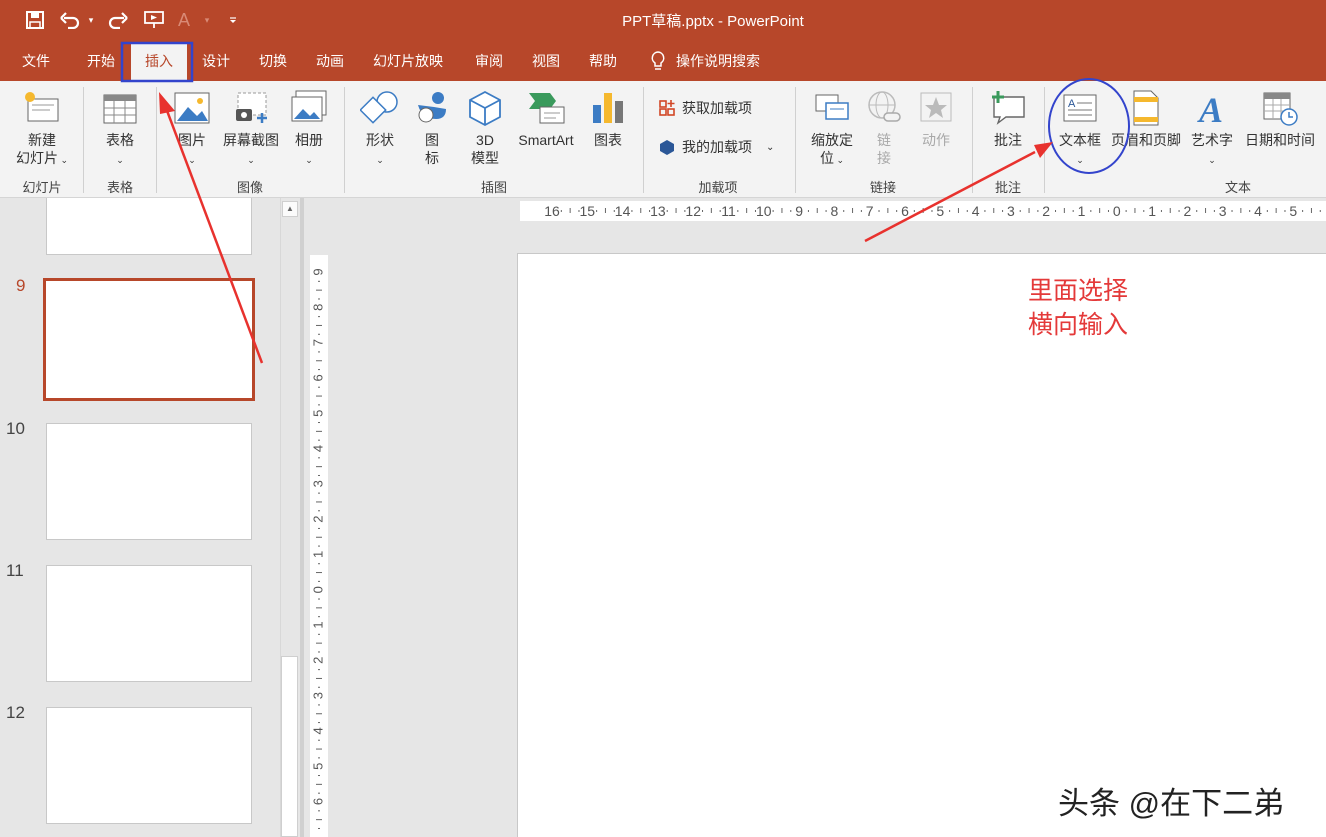 This screenshot has width=1326, height=837. What do you see at coordinates (309, 129) in the screenshot?
I see `album-button: 相册 ⌄` at bounding box center [309, 129].